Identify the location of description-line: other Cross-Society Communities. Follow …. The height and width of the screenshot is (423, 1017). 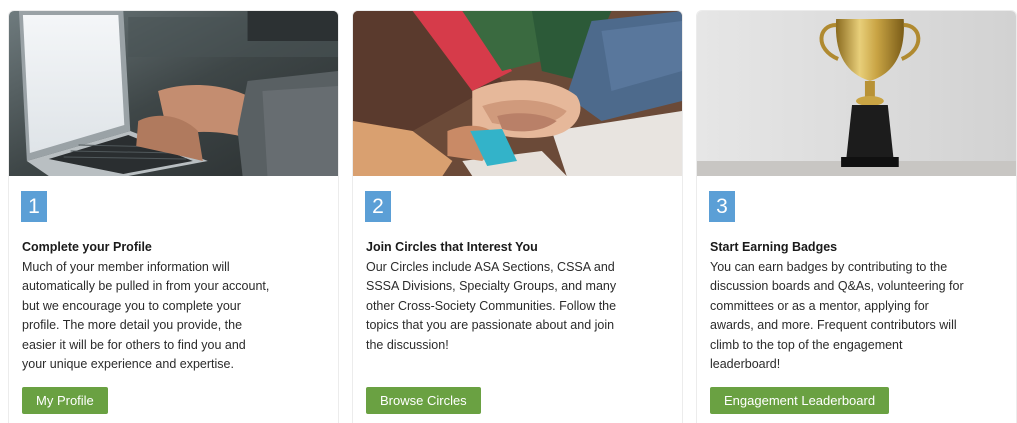
(491, 305).